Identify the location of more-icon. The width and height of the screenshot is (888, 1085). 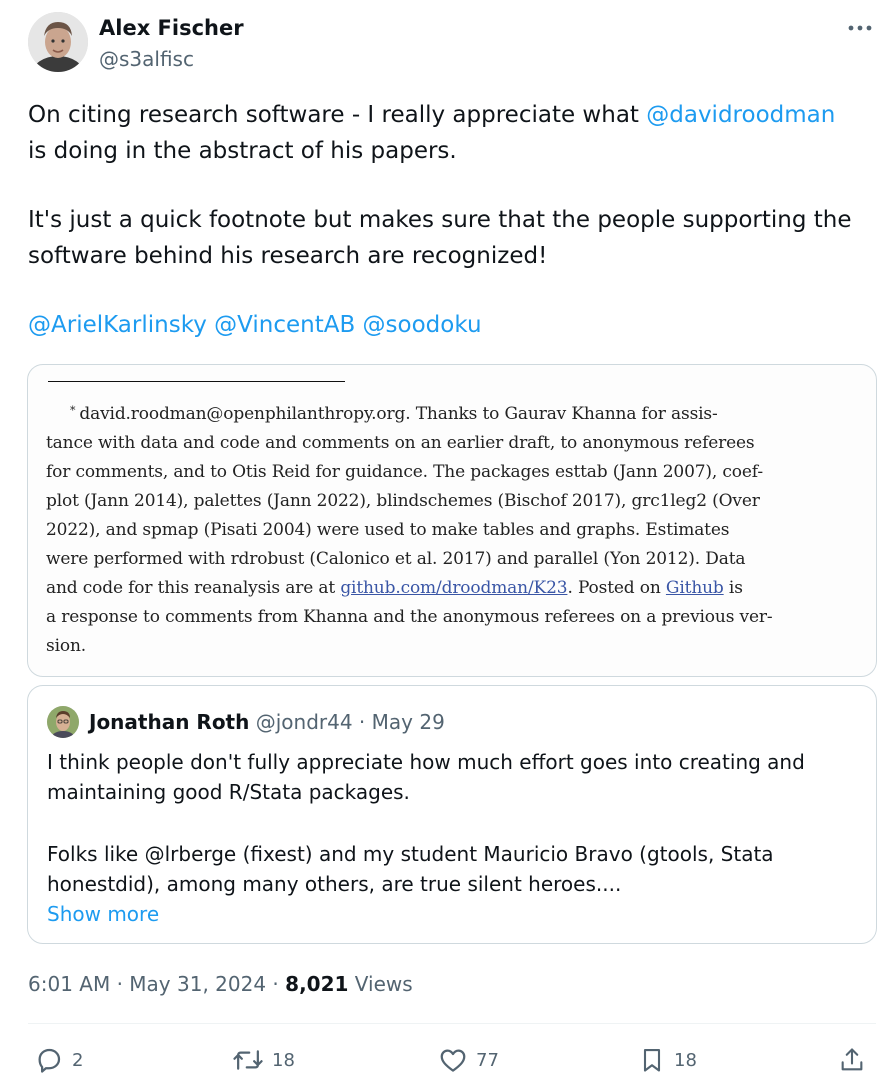
(860, 28).